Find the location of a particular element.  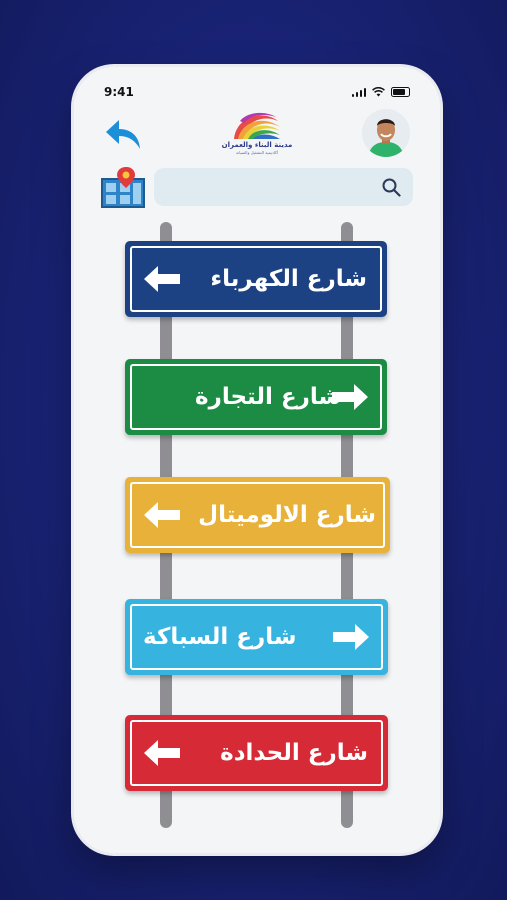

sign-label: شارع التجارة is located at coordinates (268, 397).